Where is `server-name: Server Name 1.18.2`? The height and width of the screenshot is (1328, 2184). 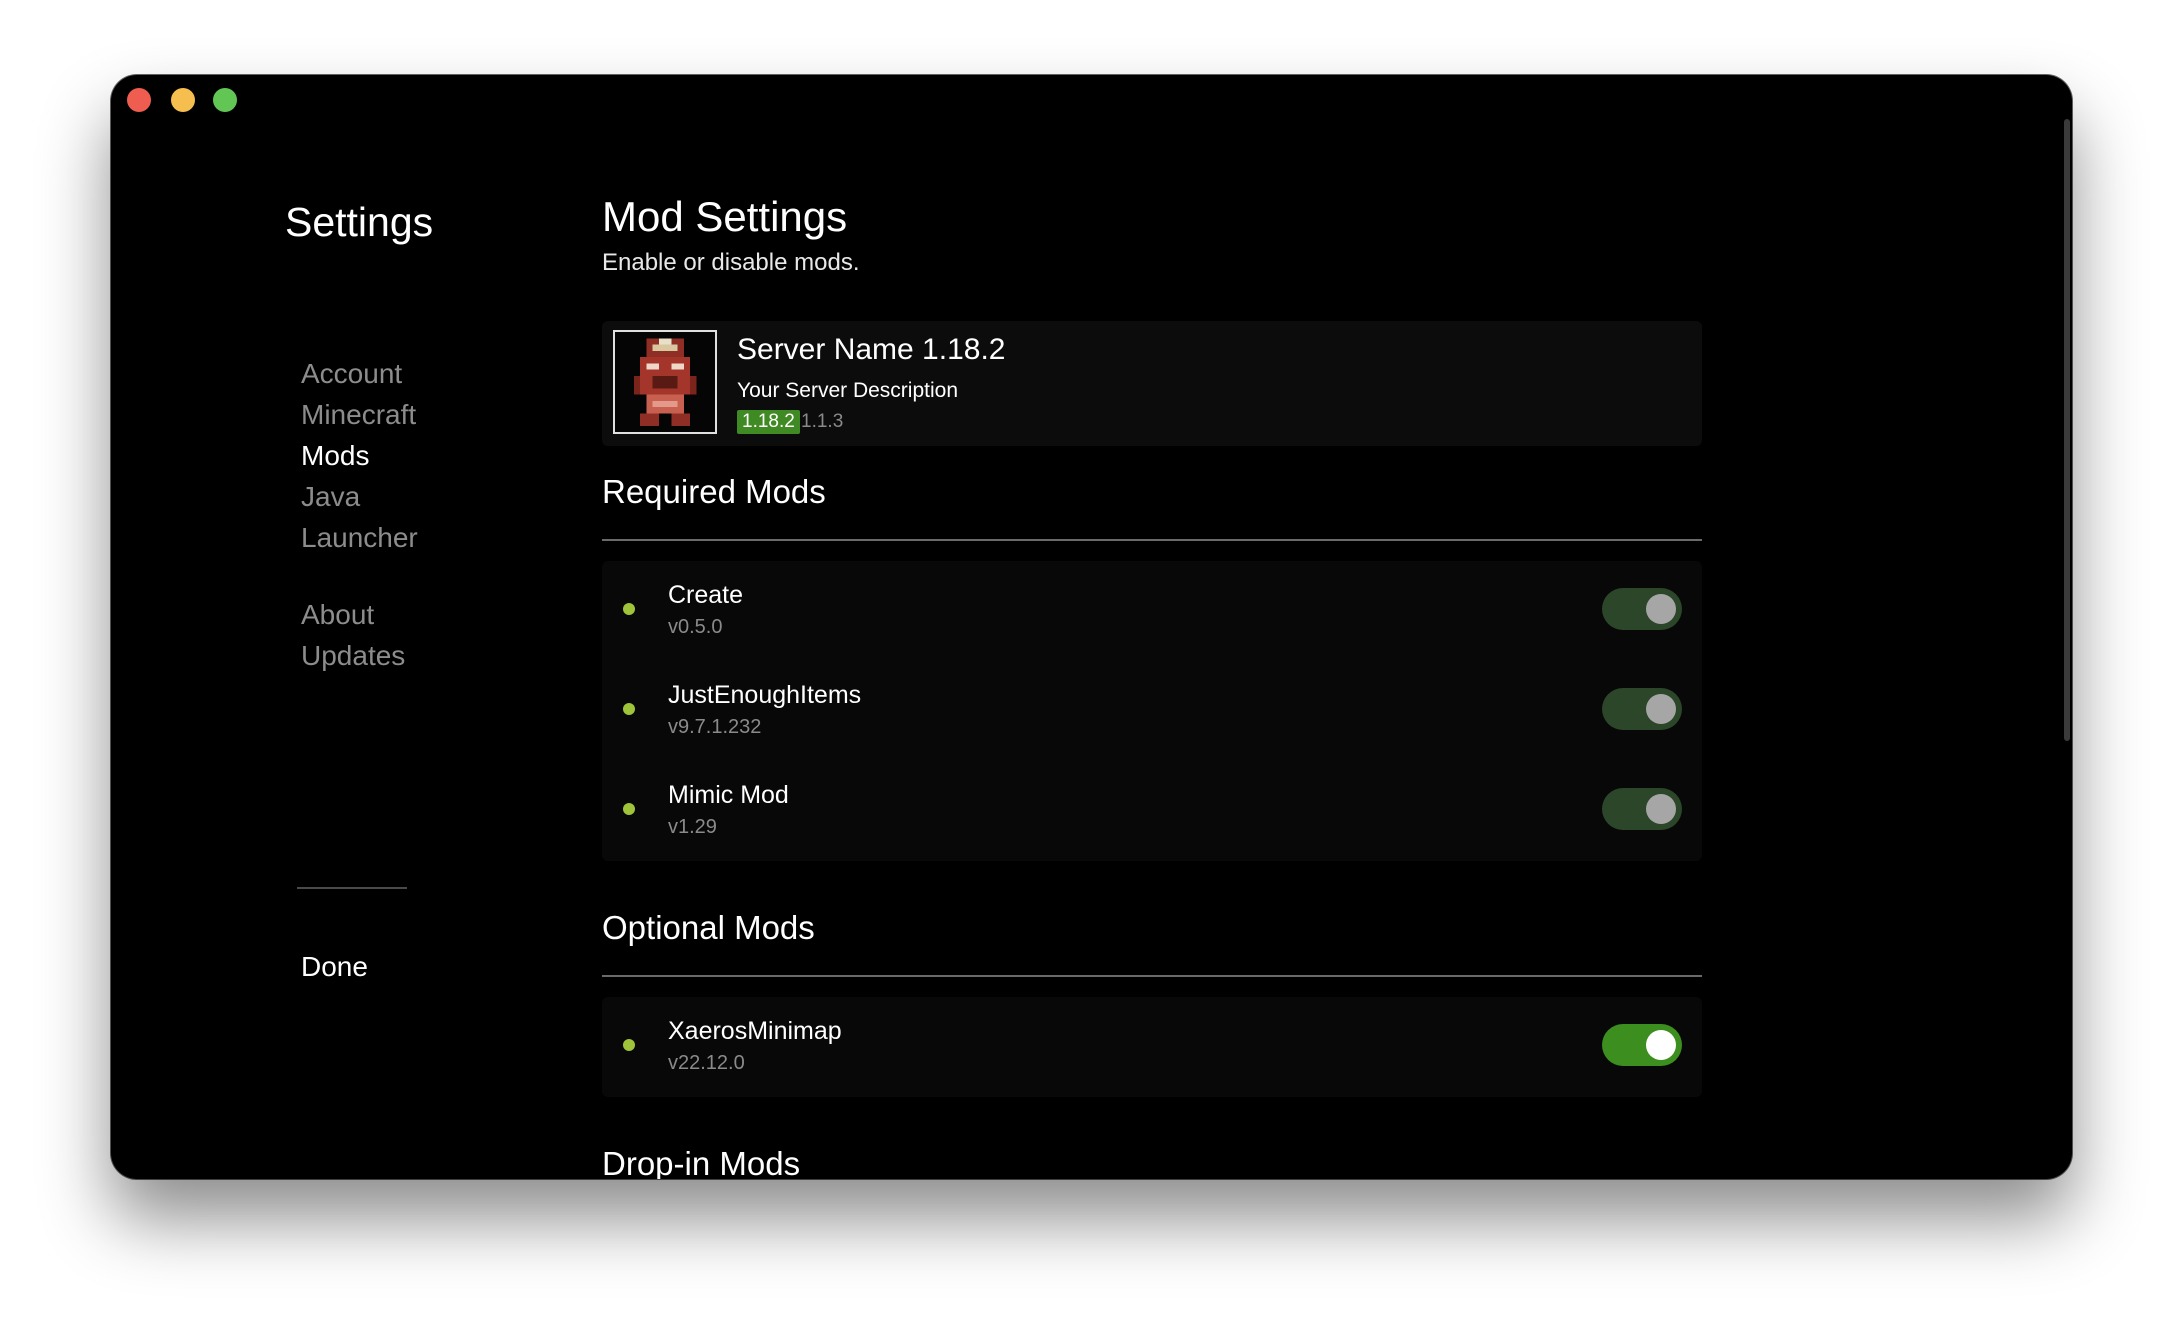
server-name: Server Name 1.18.2 is located at coordinates (871, 349).